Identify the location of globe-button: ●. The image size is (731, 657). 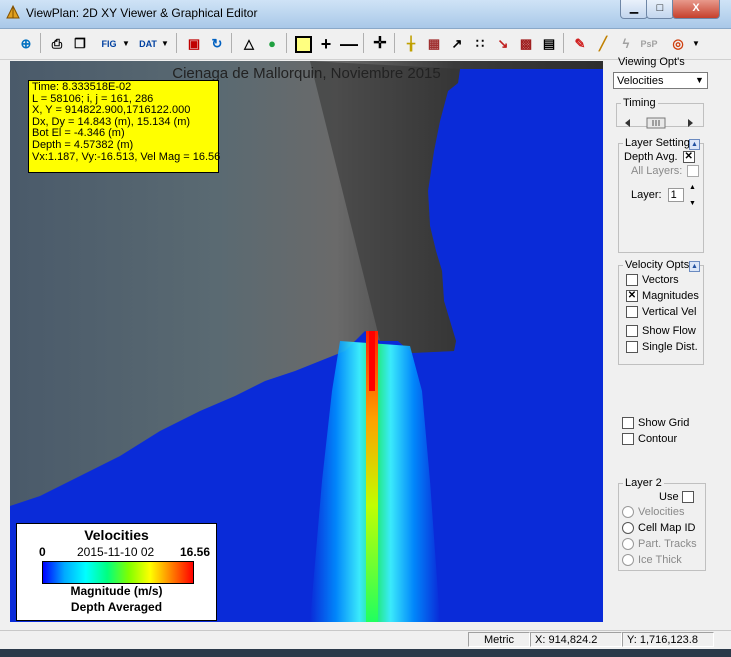
(272, 44).